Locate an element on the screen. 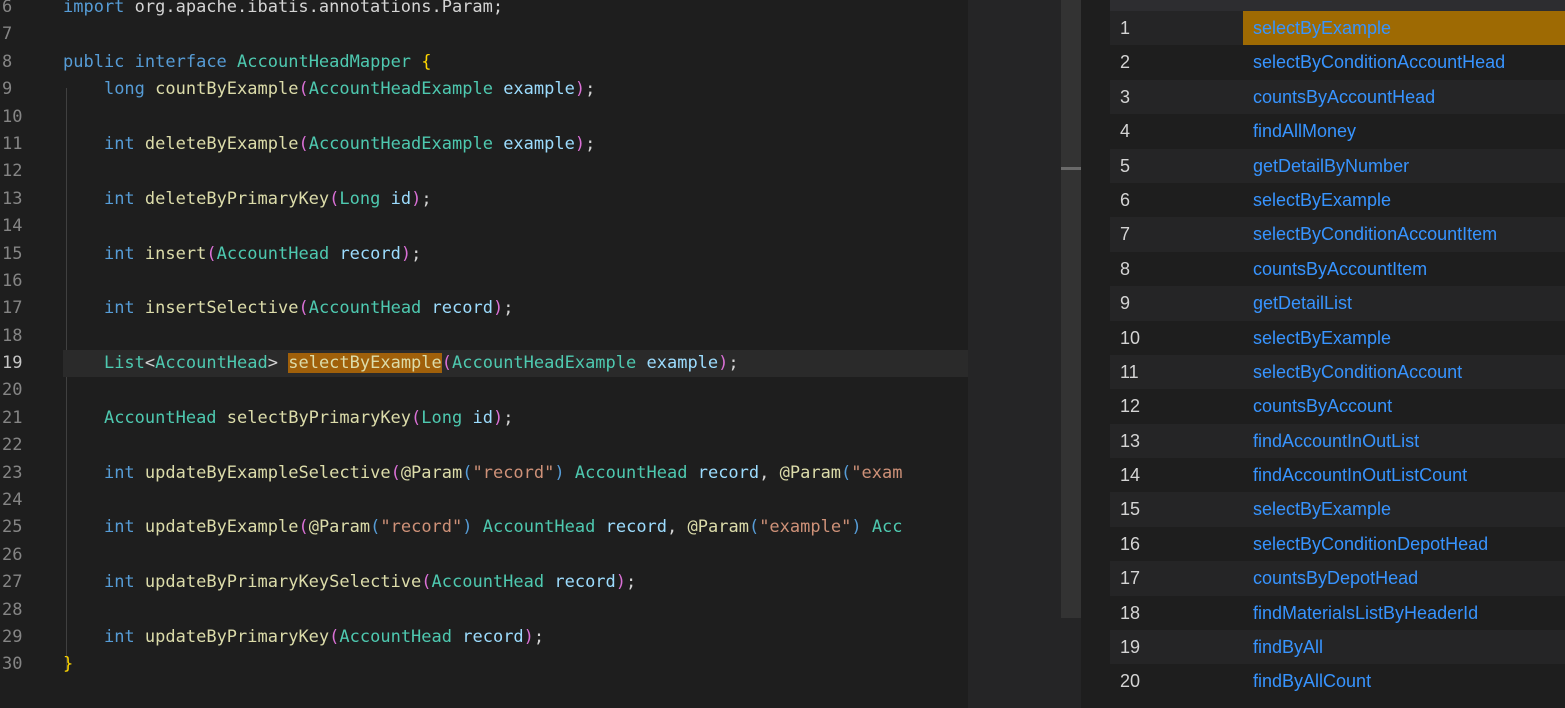  result-method-link: countsByAccountHead is located at coordinates (1404, 97).